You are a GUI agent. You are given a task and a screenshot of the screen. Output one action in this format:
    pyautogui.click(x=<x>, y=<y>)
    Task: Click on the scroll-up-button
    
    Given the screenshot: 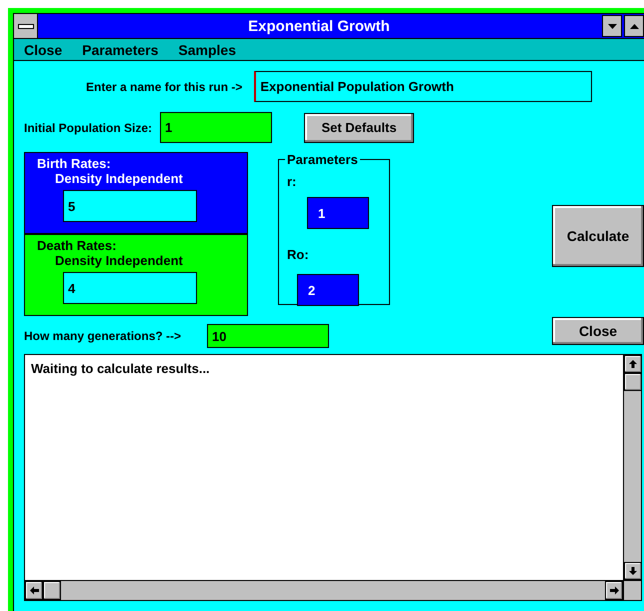 What is the action you would take?
    pyautogui.click(x=633, y=364)
    